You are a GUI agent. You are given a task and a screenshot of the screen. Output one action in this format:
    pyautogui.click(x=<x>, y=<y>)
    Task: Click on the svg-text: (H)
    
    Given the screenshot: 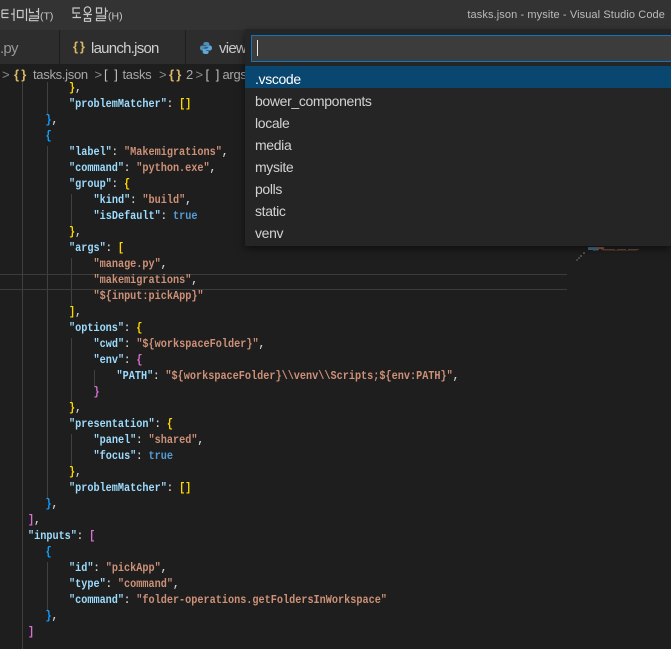 What is the action you would take?
    pyautogui.click(x=115, y=17)
    